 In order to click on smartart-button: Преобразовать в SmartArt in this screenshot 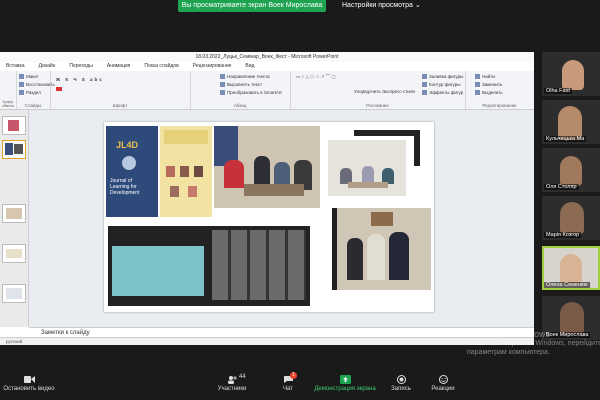, I will do `click(251, 93)`.